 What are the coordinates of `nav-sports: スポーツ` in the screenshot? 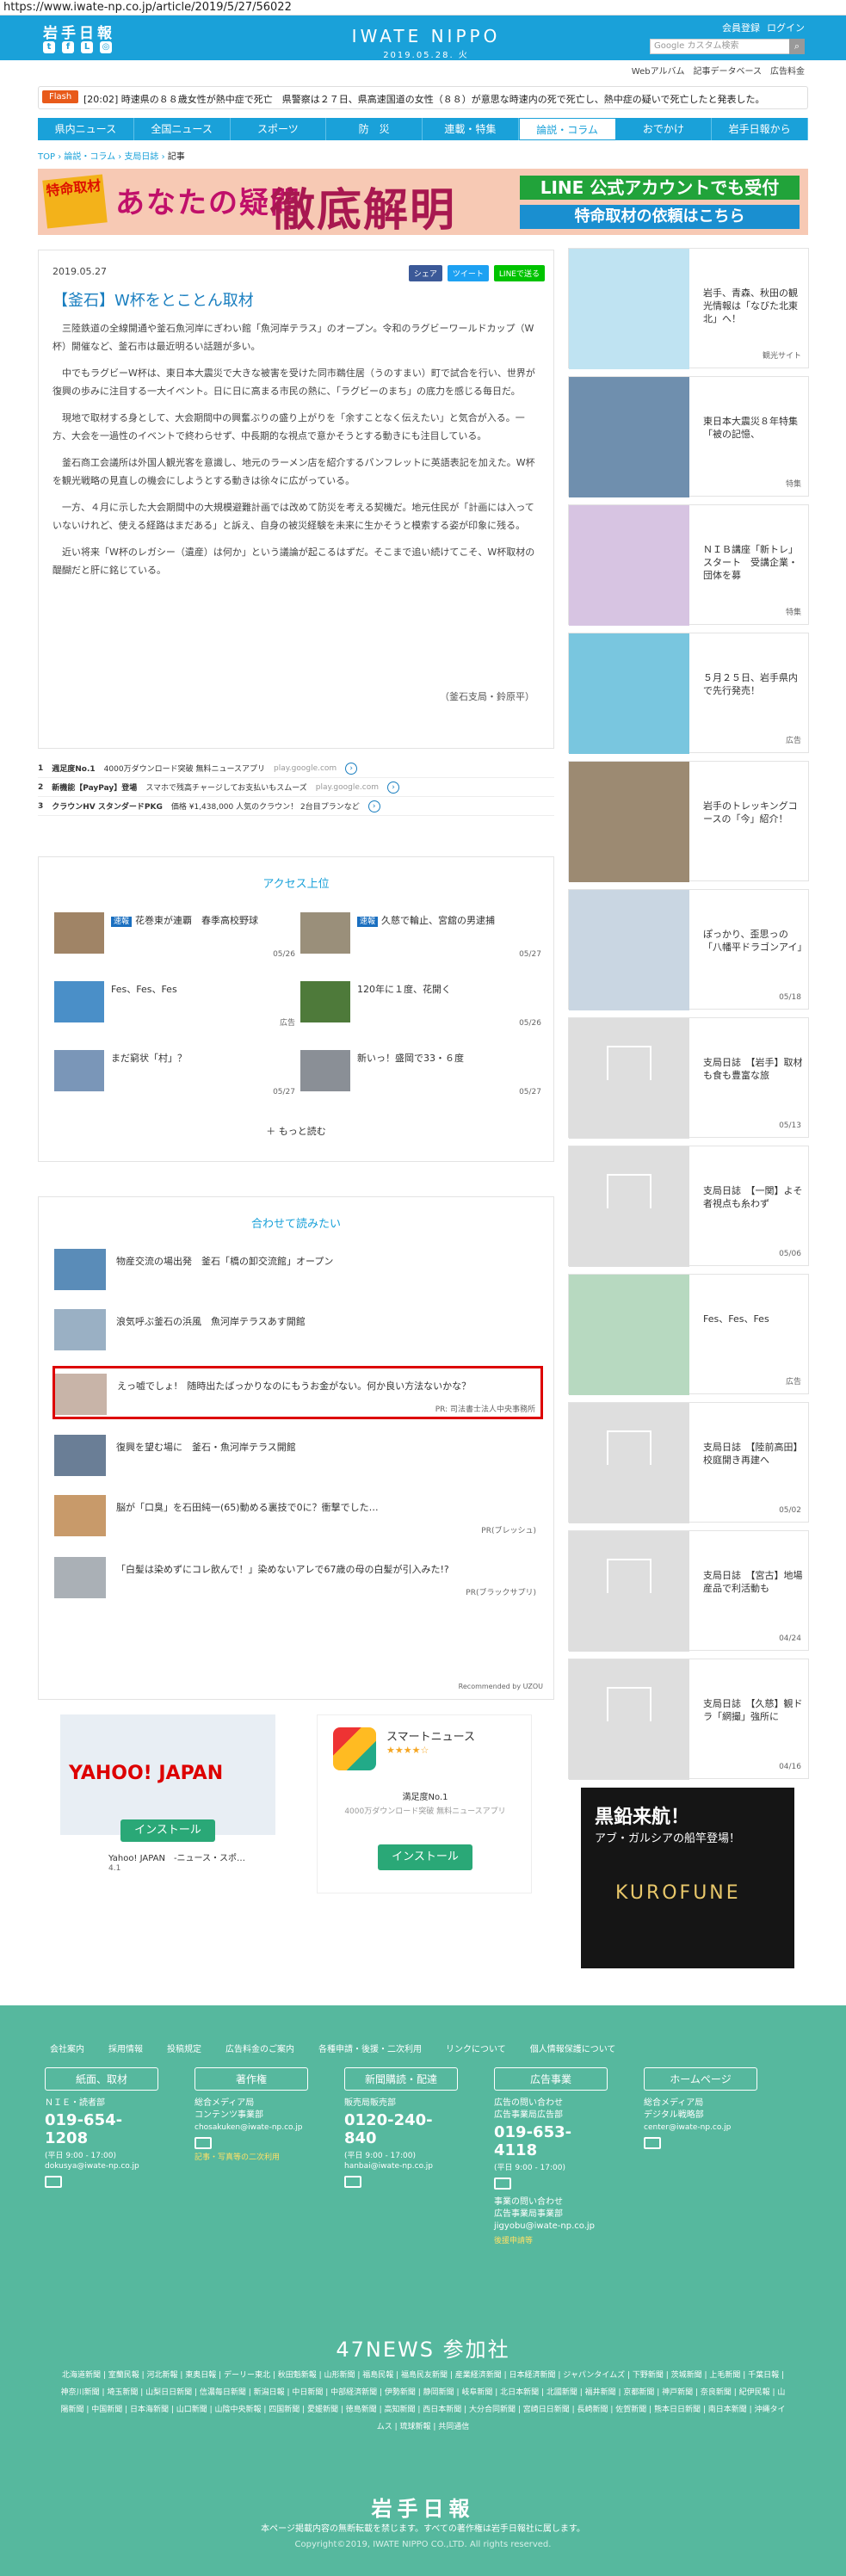 It's located at (279, 129).